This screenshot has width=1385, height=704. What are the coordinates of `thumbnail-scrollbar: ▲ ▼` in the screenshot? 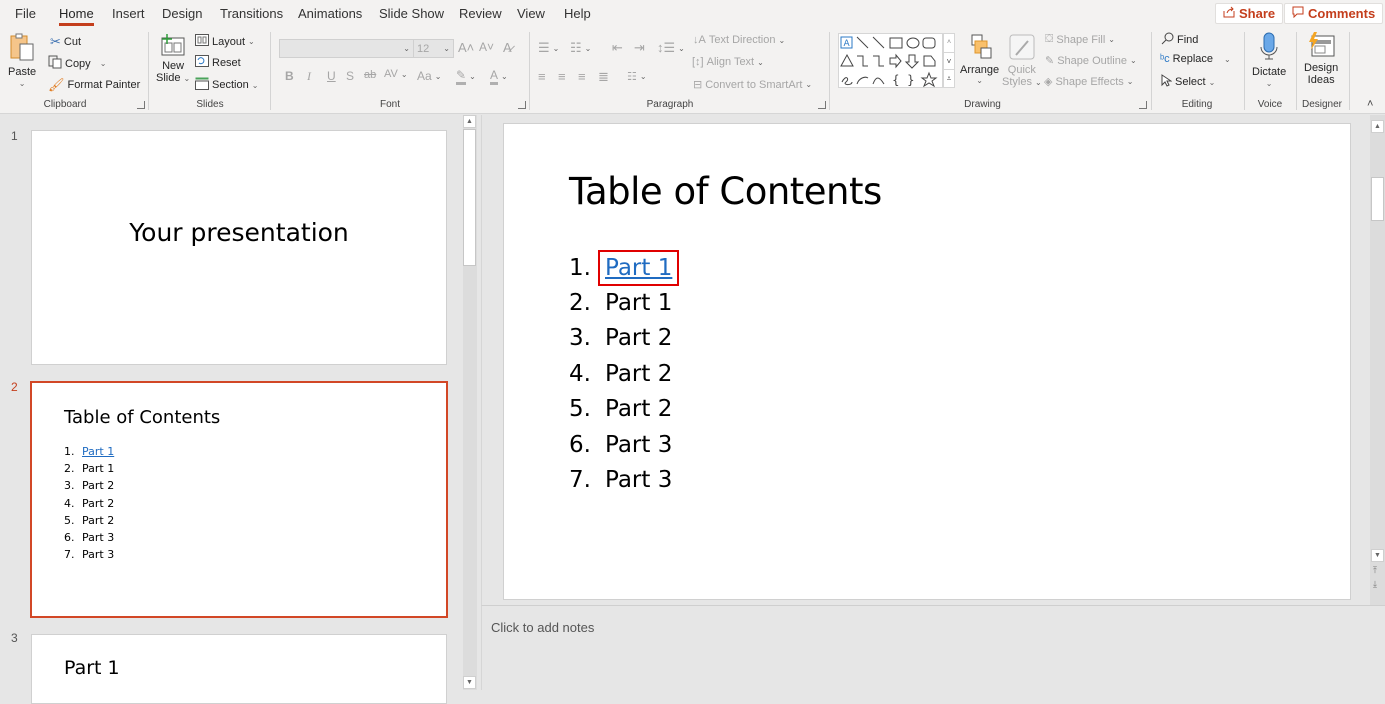 It's located at (470, 402).